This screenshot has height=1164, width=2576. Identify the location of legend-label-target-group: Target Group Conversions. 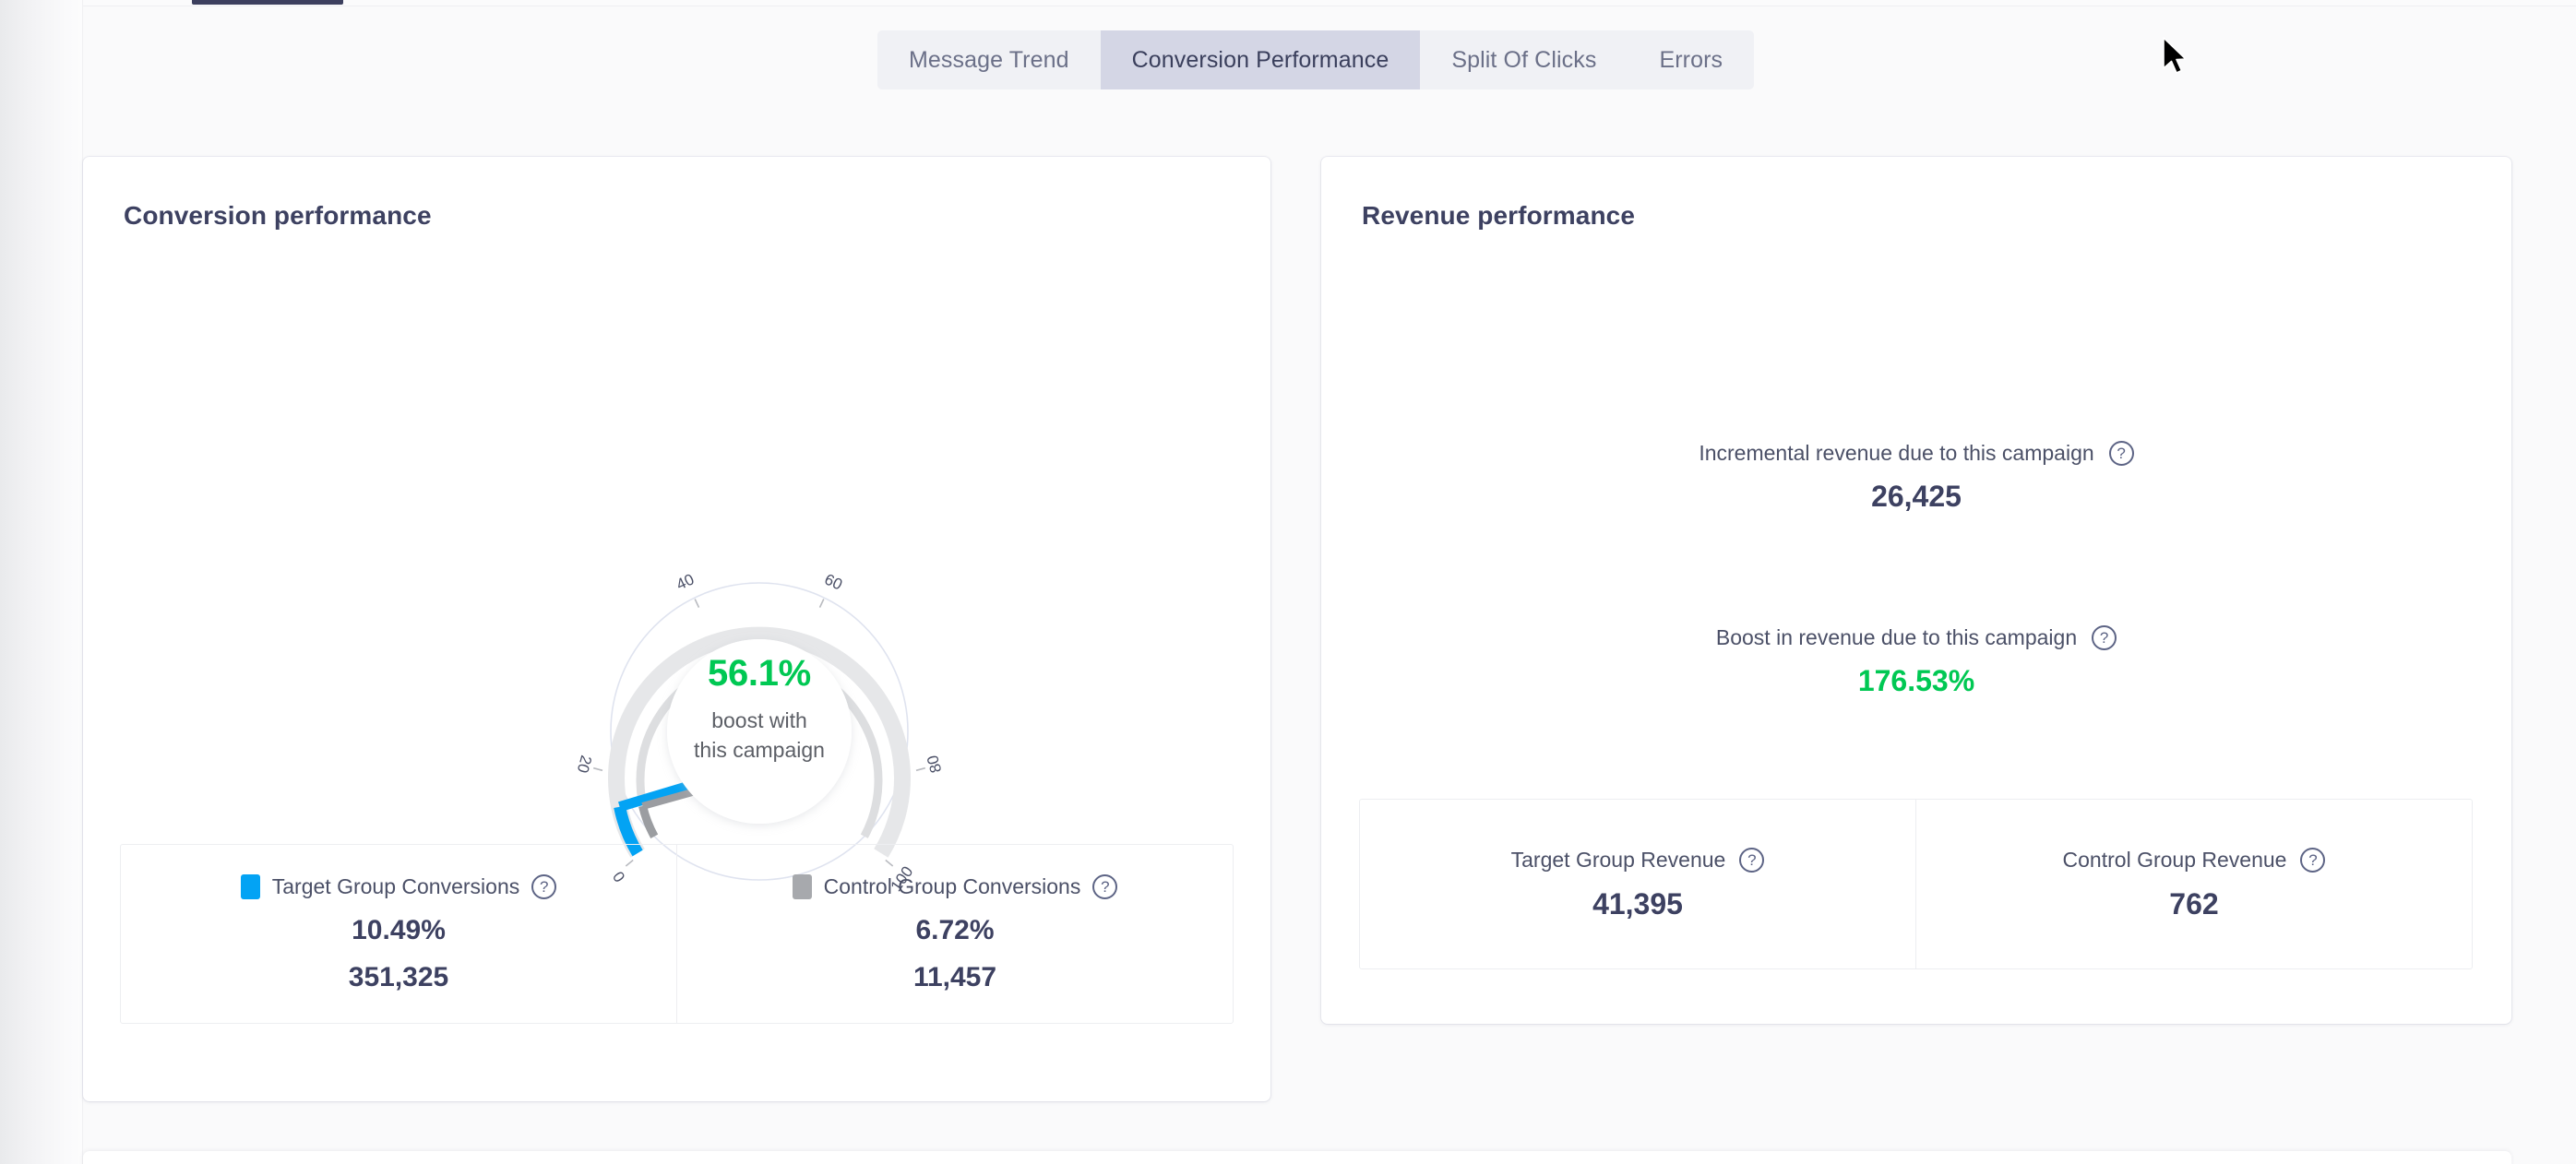
(395, 886).